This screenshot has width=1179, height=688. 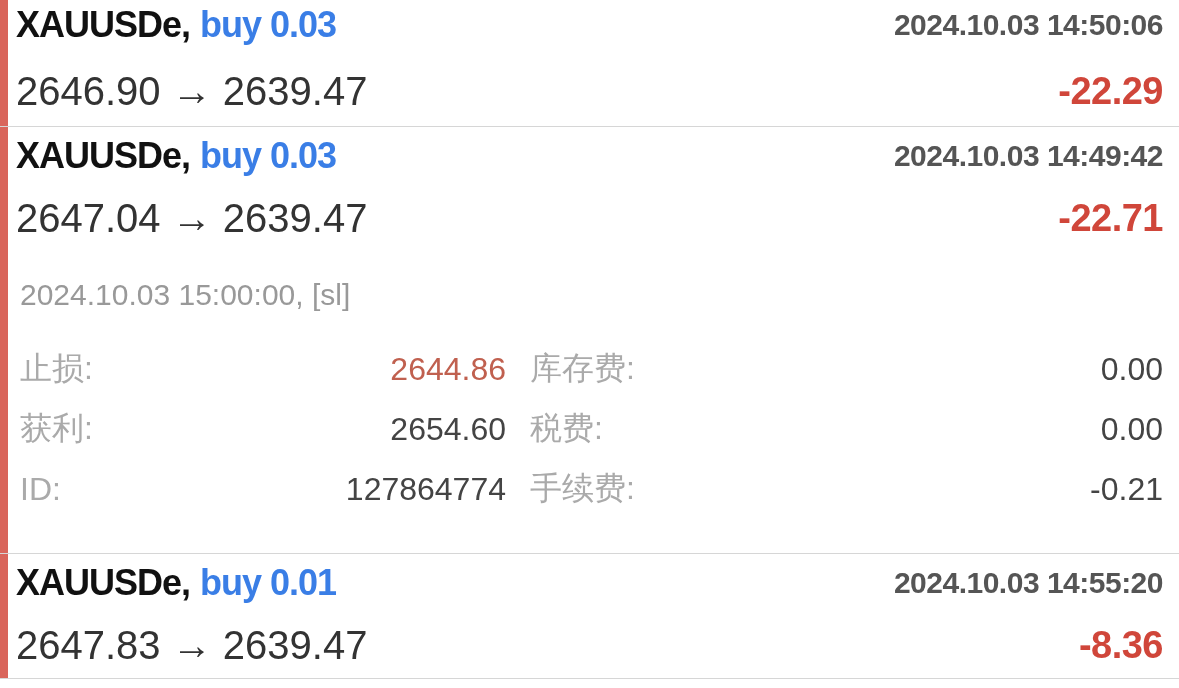 What do you see at coordinates (192, 645) in the screenshot?
I see `prices: 2647.83 → 2639.47` at bounding box center [192, 645].